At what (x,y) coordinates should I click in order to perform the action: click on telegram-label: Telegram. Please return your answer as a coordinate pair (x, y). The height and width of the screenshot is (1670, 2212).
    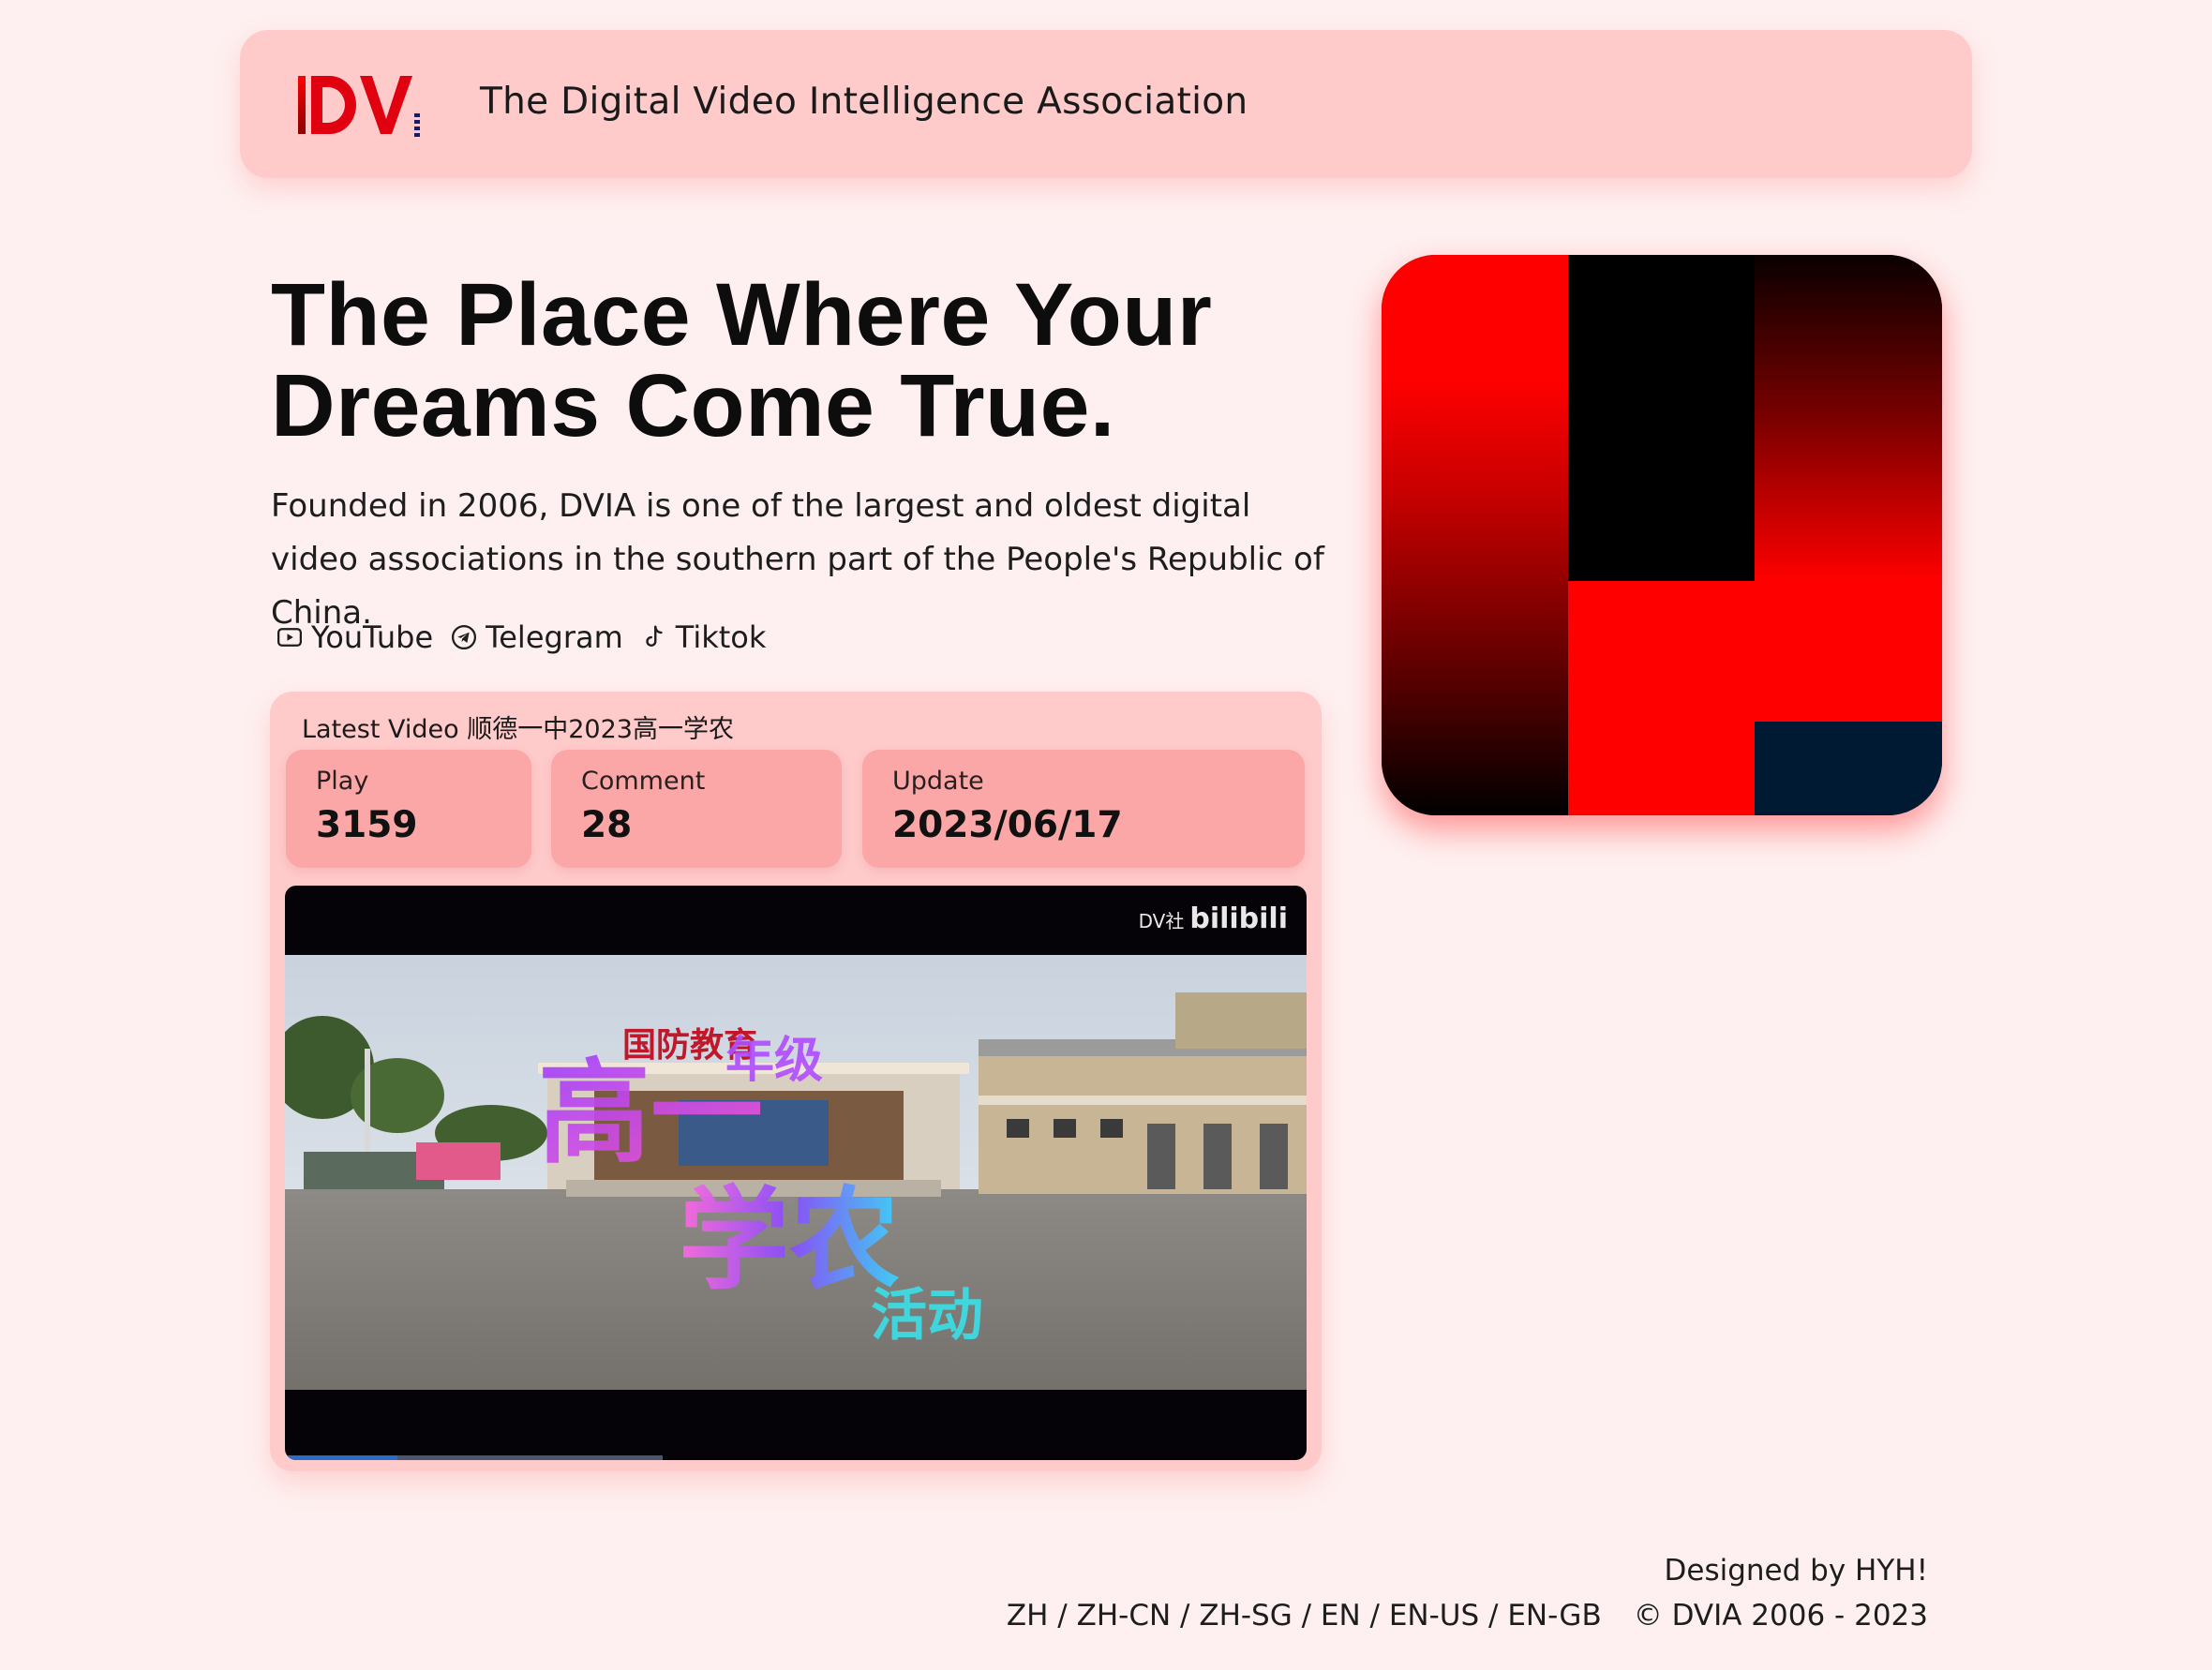
    Looking at the image, I should click on (554, 637).